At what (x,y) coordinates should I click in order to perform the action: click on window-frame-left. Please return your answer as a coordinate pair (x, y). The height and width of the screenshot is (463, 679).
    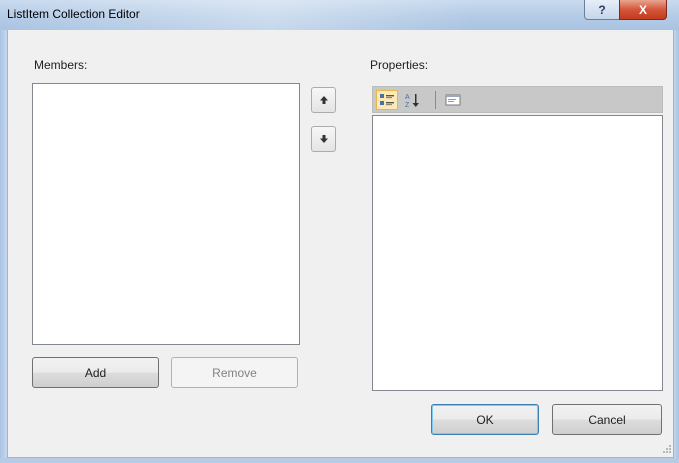
    Looking at the image, I should click on (3, 246).